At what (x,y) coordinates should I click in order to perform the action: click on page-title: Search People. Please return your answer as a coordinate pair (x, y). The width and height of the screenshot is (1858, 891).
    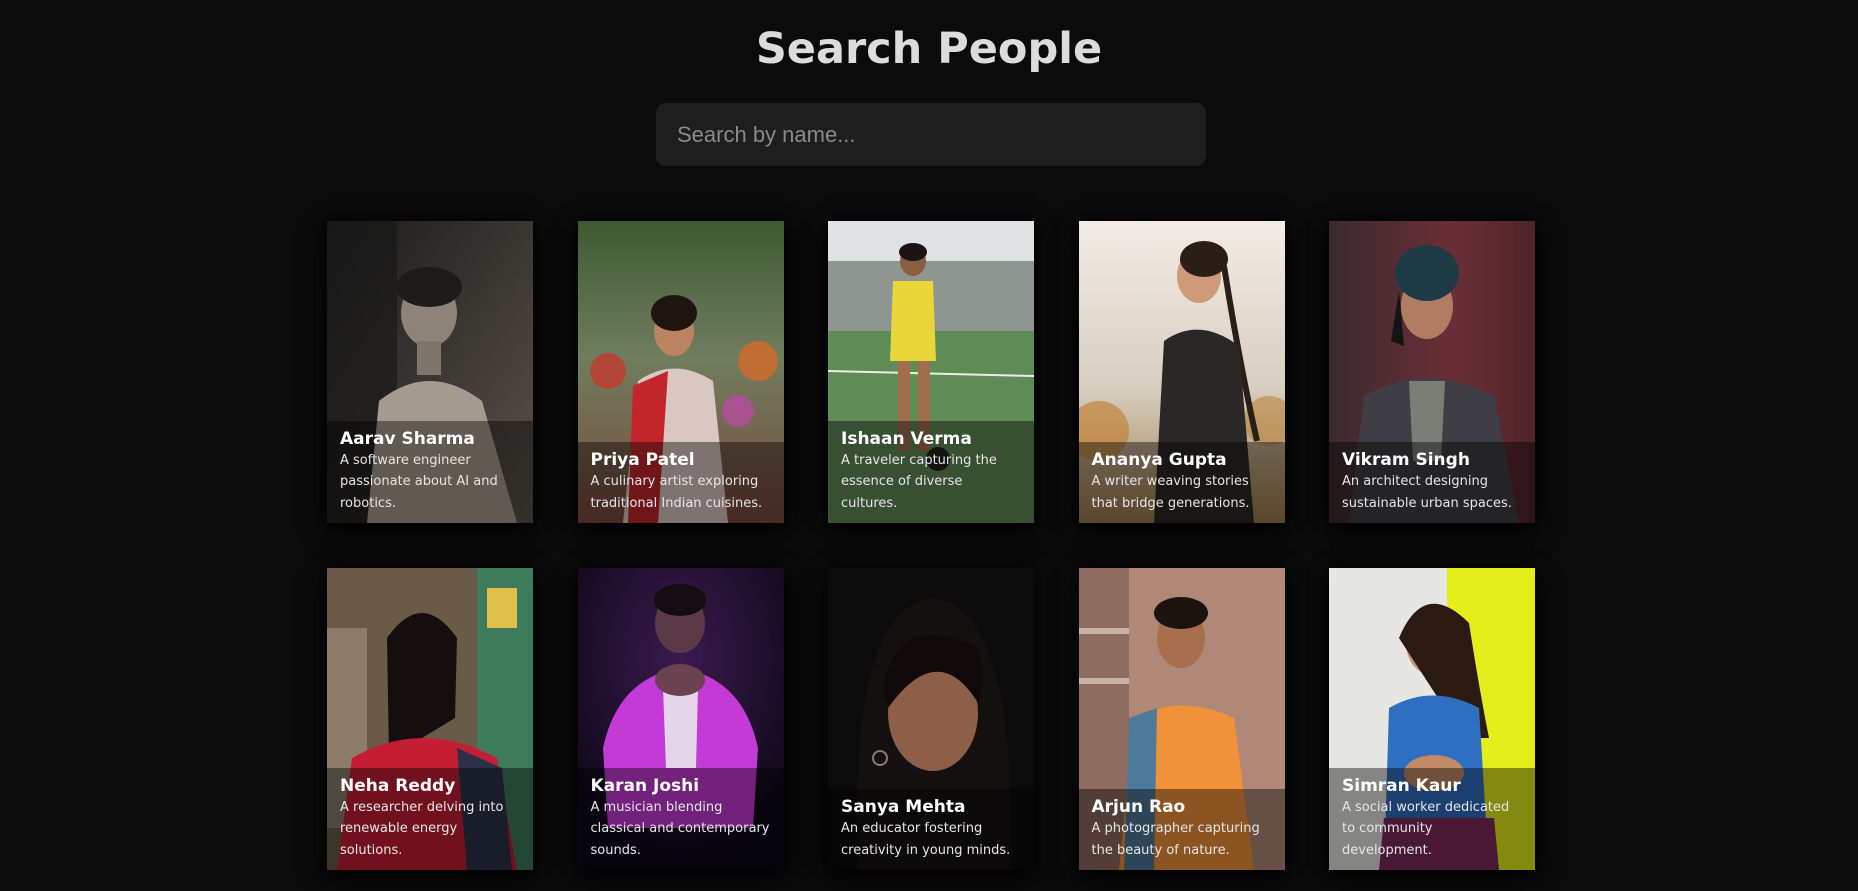
    Looking at the image, I should click on (929, 49).